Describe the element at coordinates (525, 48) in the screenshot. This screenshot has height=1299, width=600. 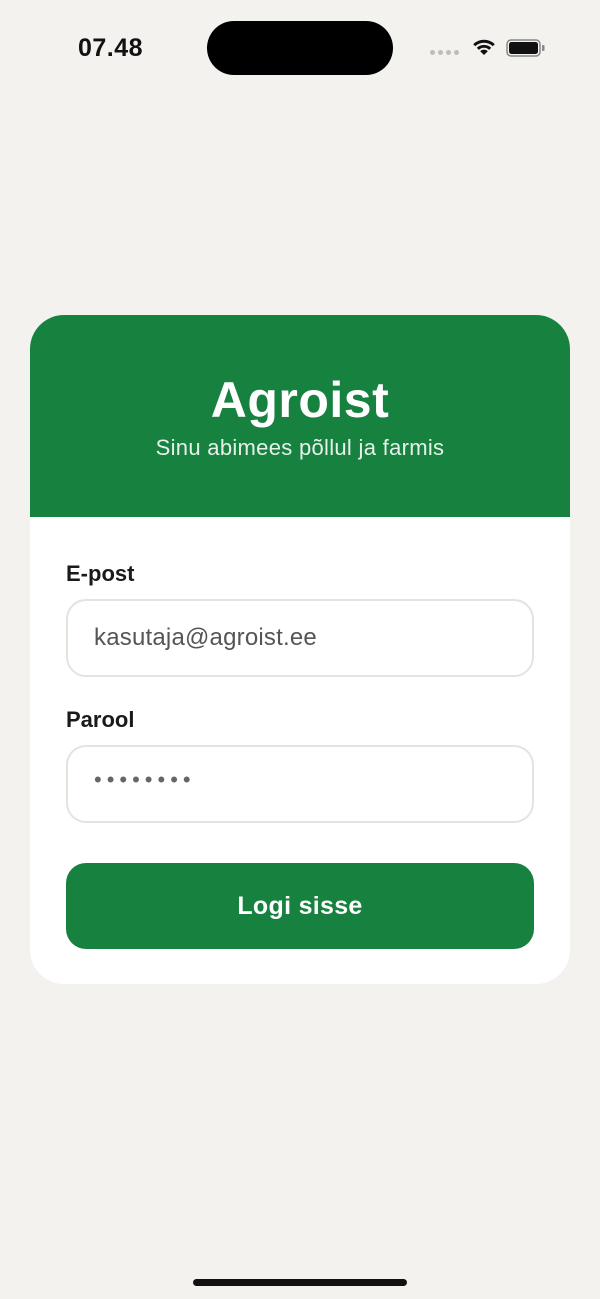
I see `battery-icon` at that location.